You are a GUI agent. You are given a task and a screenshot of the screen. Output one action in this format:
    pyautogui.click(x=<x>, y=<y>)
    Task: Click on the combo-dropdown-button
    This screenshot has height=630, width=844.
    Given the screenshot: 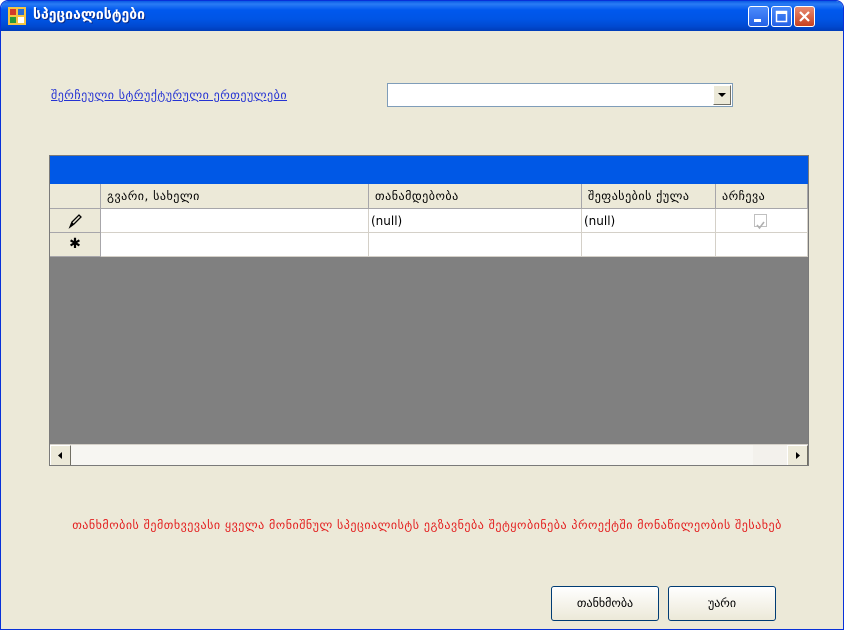 What is the action you would take?
    pyautogui.click(x=722, y=95)
    